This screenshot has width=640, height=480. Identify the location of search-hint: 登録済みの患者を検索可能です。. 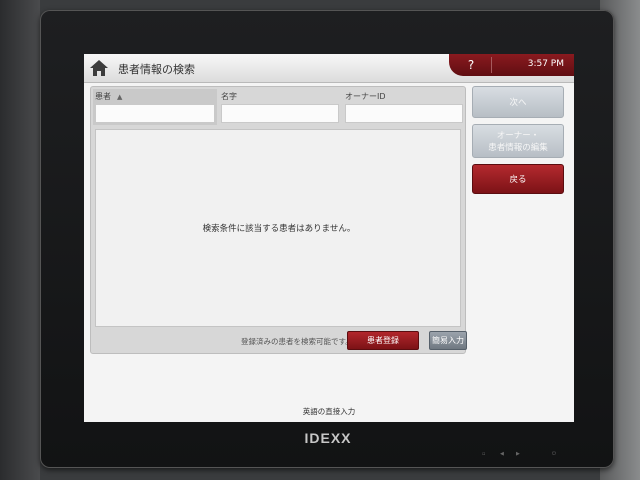
(297, 341).